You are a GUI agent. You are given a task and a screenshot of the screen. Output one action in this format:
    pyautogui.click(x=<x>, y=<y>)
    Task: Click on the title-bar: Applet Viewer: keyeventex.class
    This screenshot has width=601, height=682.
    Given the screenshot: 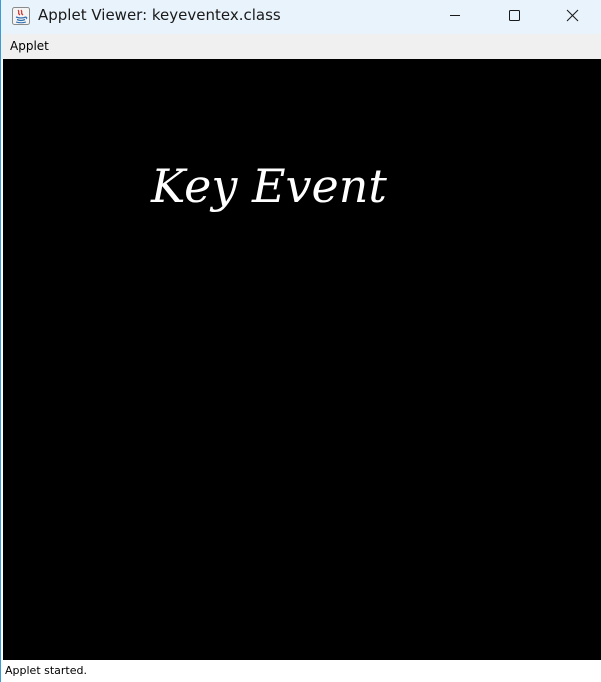 What is the action you would take?
    pyautogui.click(x=301, y=17)
    